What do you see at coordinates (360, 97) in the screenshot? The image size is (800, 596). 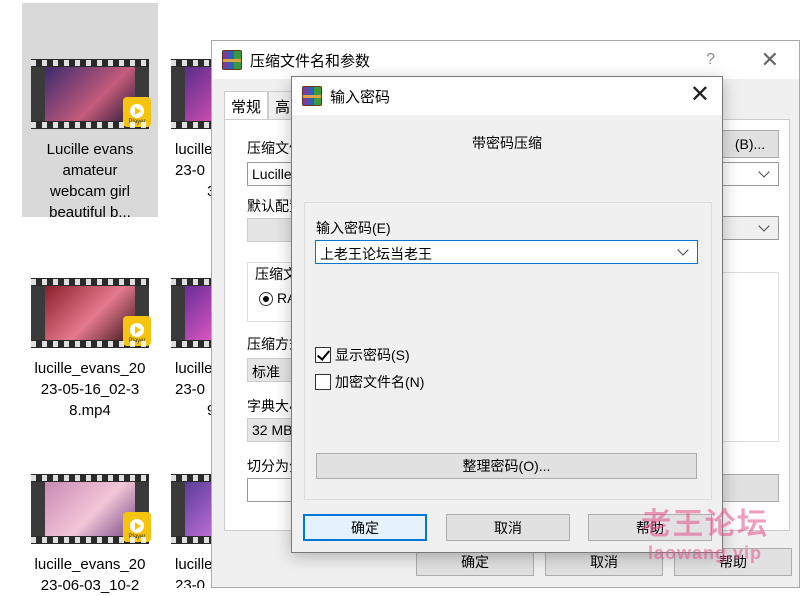 I see `dialog-title: 输入密码` at bounding box center [360, 97].